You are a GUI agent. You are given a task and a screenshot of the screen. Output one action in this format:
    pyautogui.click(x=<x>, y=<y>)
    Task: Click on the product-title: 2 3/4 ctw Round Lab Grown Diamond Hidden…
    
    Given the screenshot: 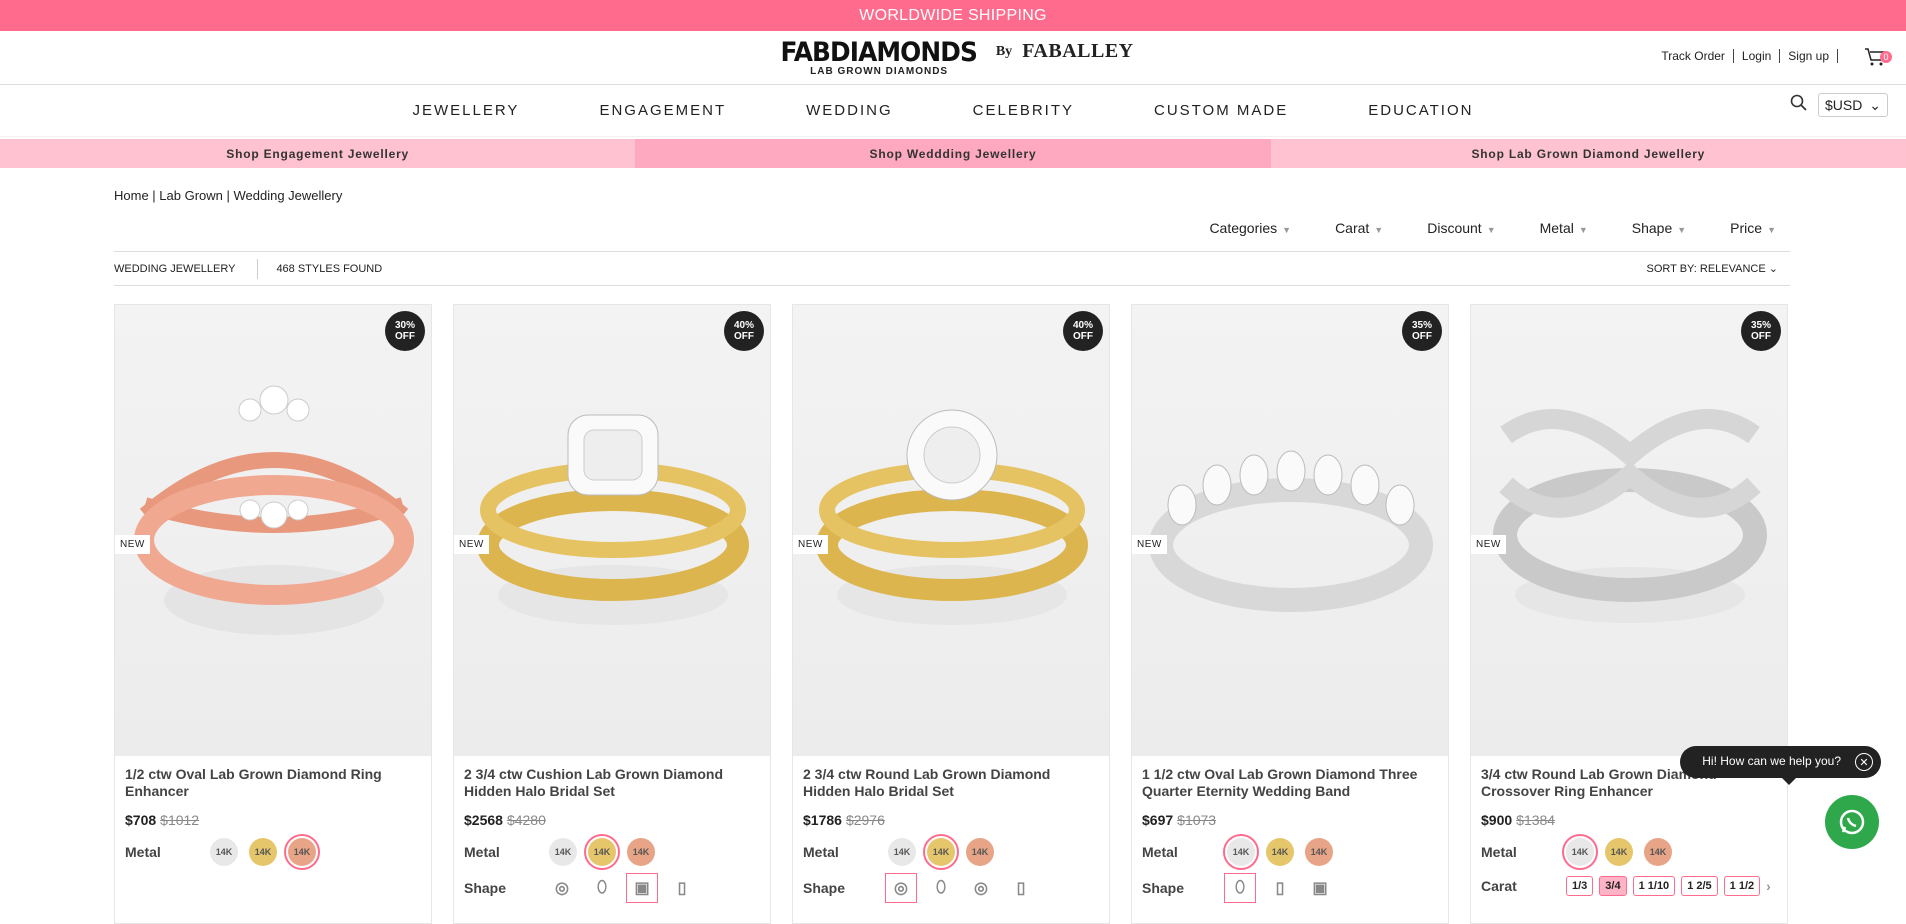 What is the action you would take?
    pyautogui.click(x=951, y=780)
    